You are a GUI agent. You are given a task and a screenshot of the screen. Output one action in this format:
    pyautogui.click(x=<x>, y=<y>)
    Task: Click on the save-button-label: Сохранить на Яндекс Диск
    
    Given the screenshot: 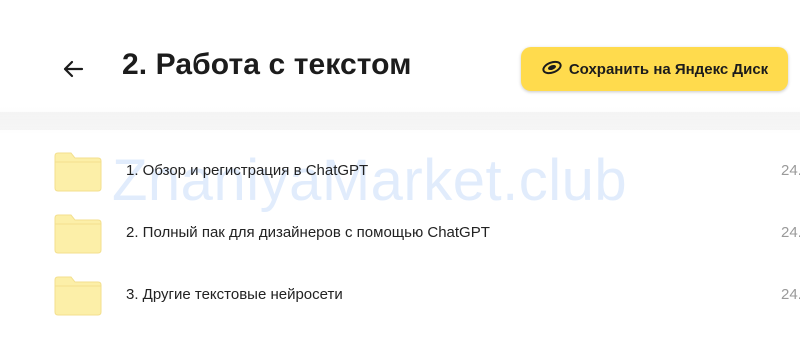 What is the action you would take?
    pyautogui.click(x=668, y=69)
    